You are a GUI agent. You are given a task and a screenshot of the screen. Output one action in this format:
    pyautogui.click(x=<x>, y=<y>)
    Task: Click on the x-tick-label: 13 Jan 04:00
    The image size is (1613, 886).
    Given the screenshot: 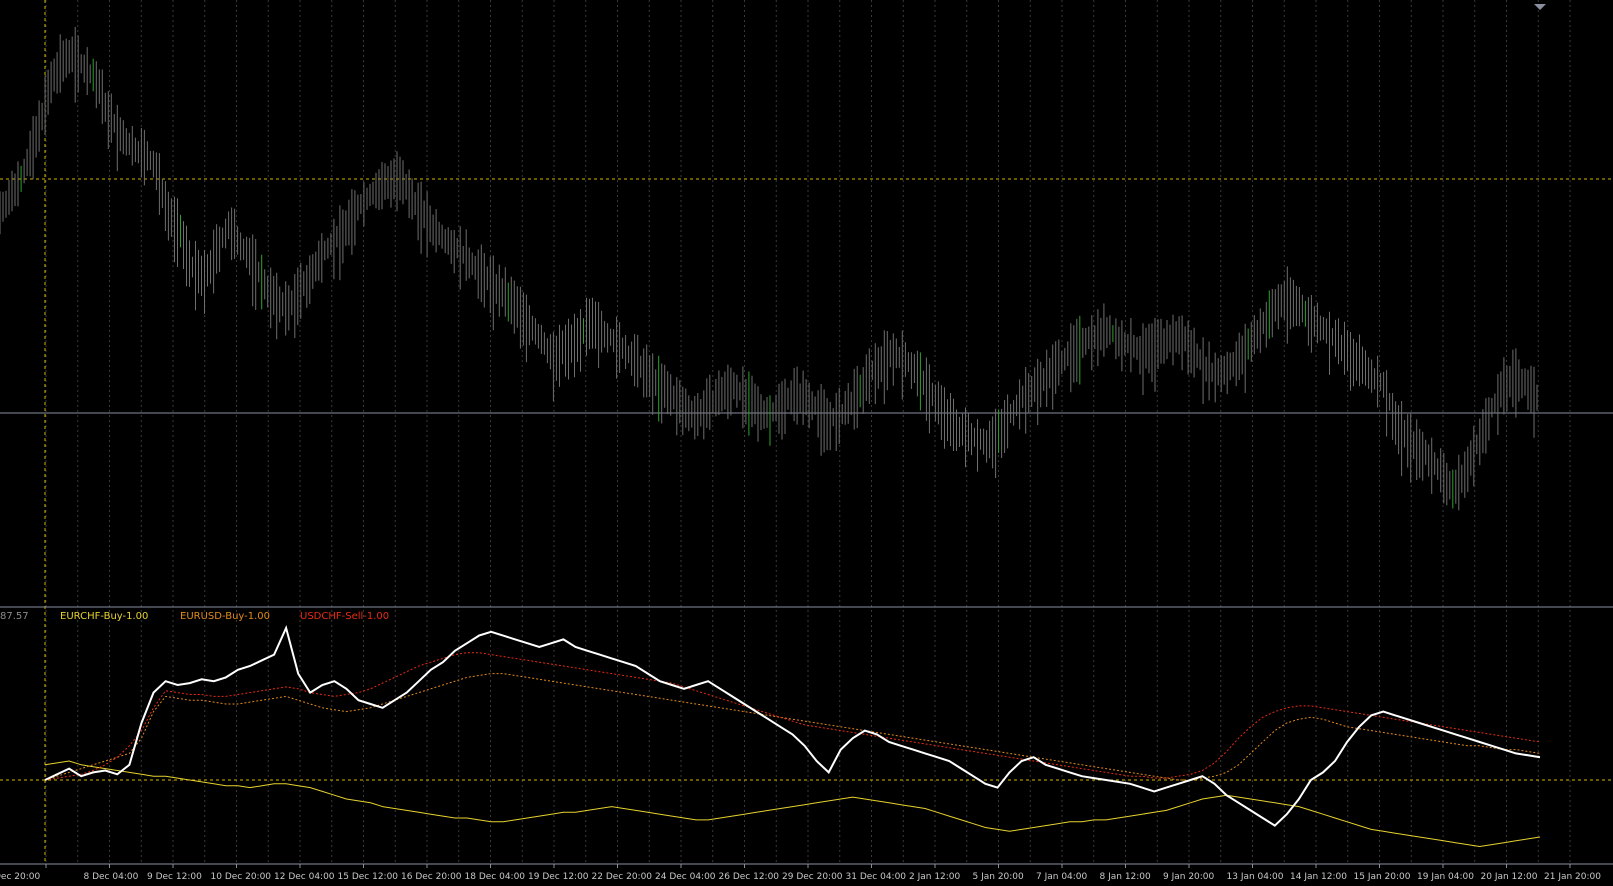 What is the action you would take?
    pyautogui.click(x=1255, y=877)
    